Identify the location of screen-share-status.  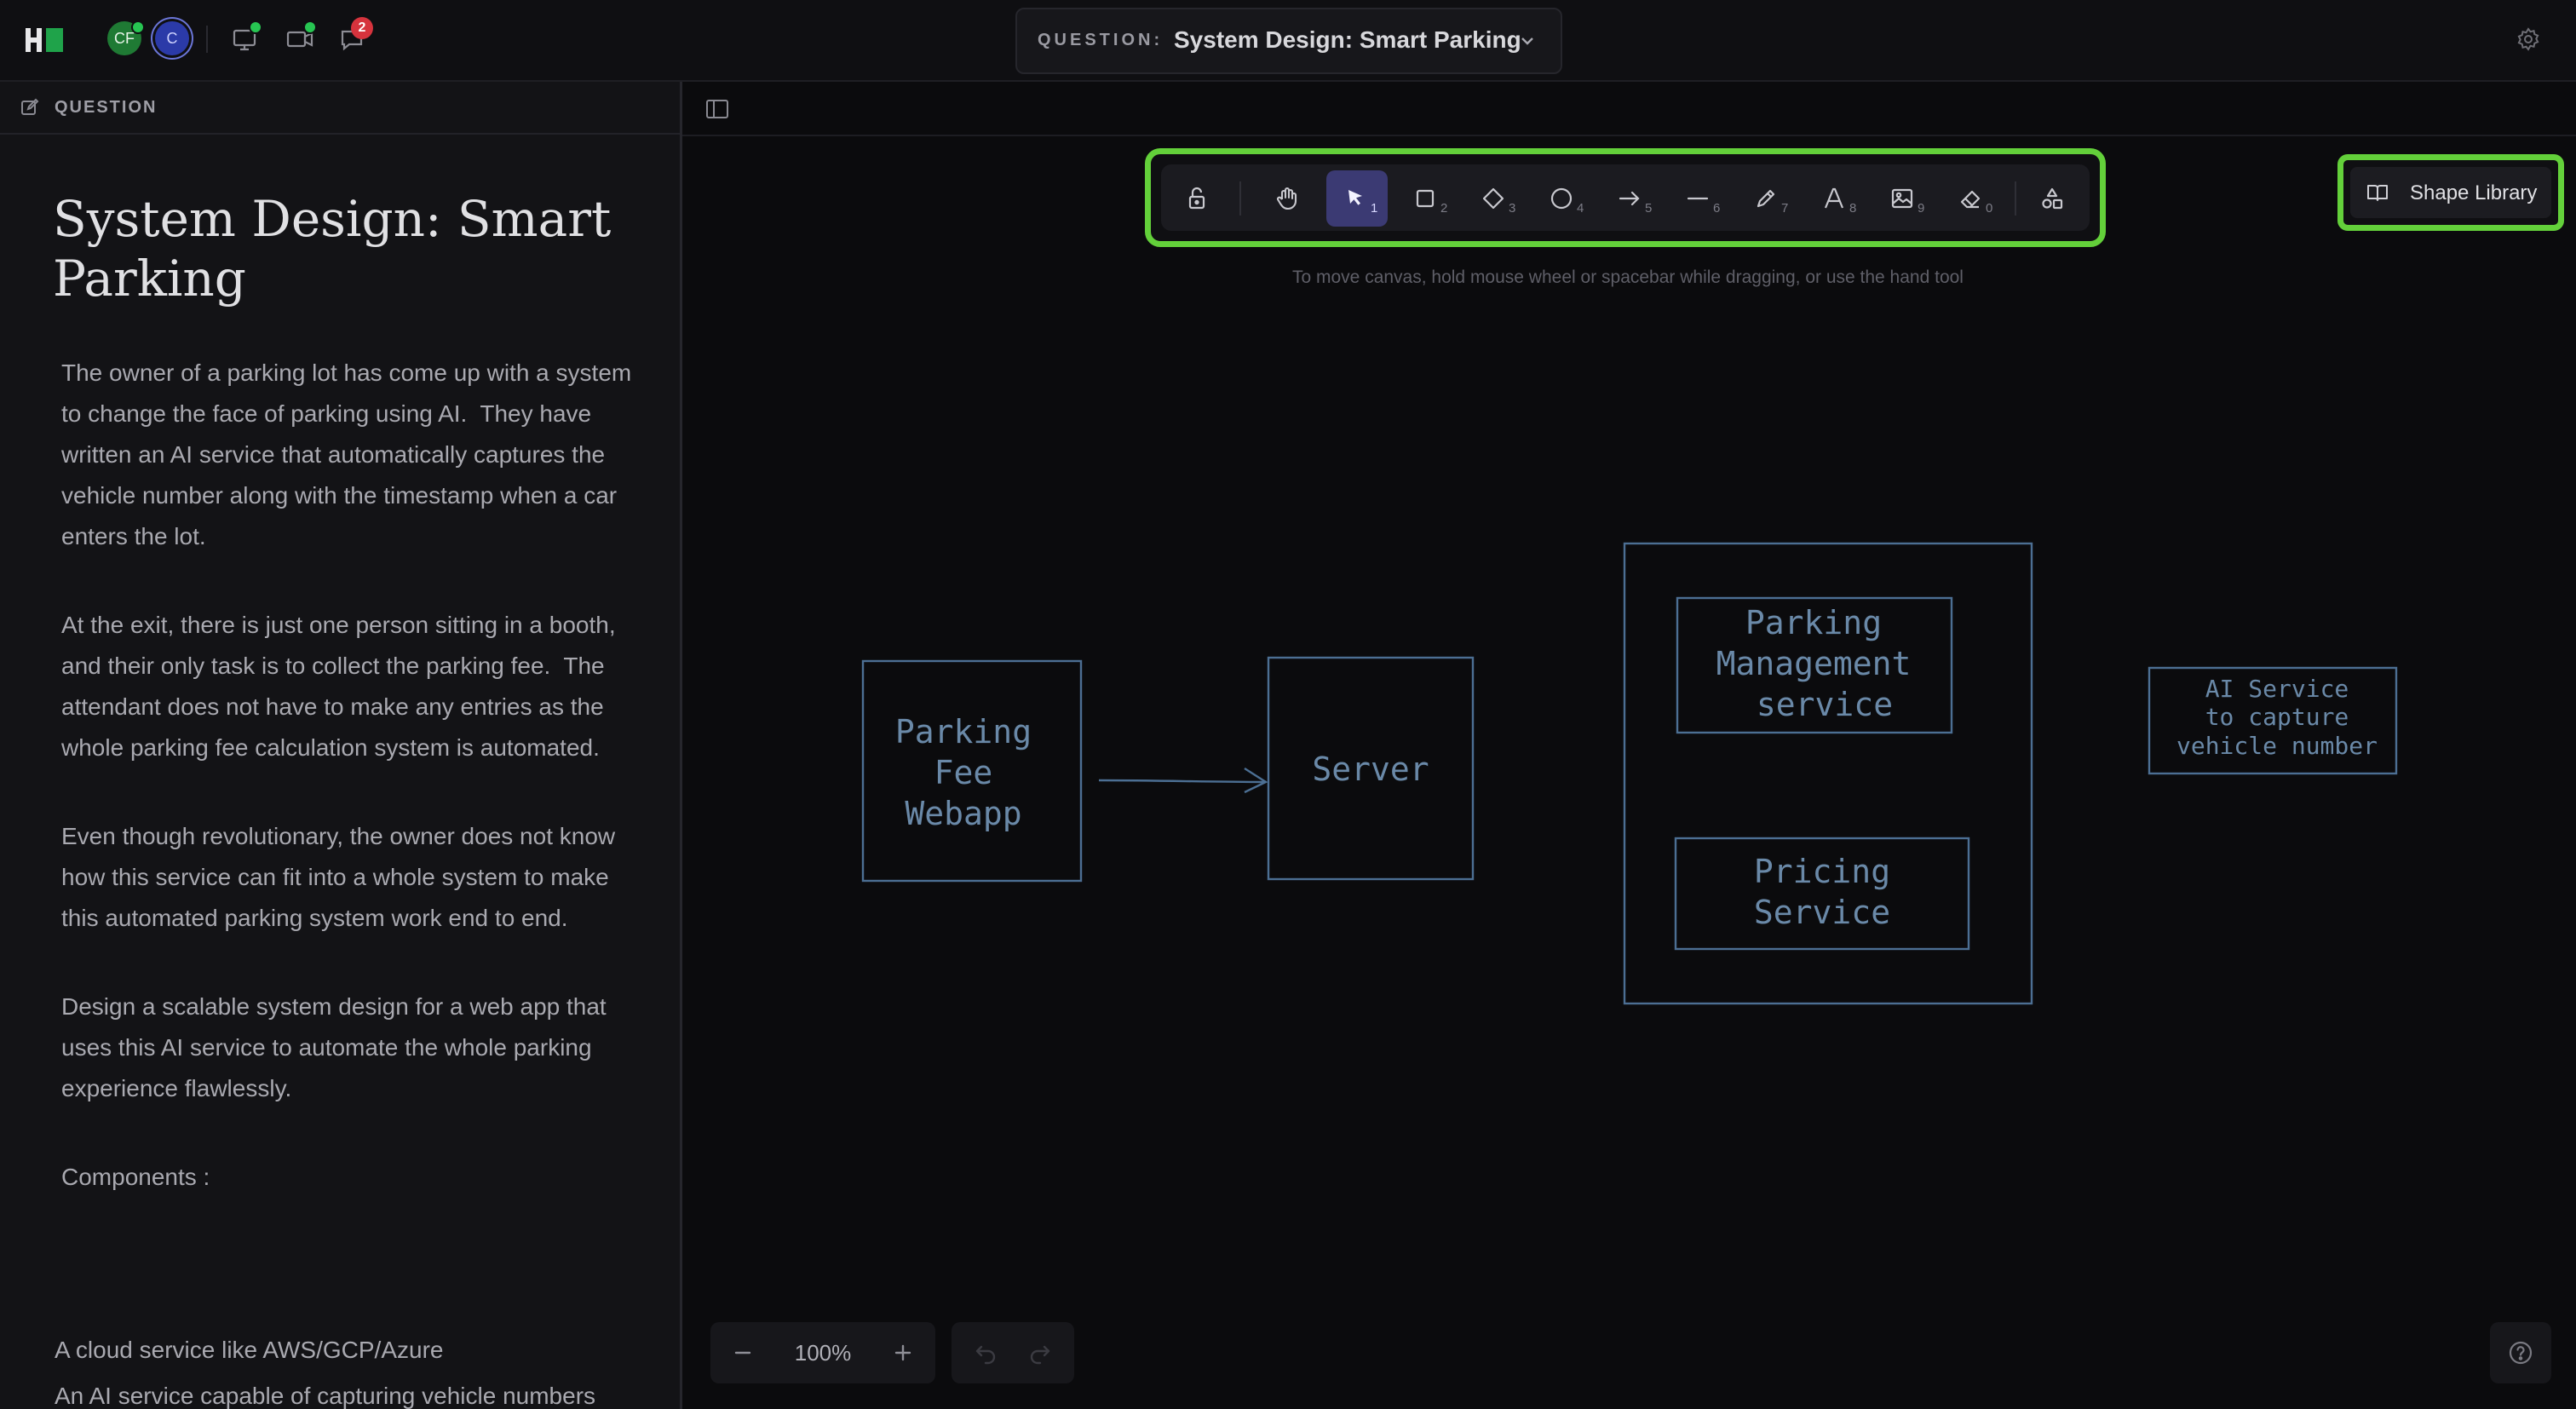
(256, 27).